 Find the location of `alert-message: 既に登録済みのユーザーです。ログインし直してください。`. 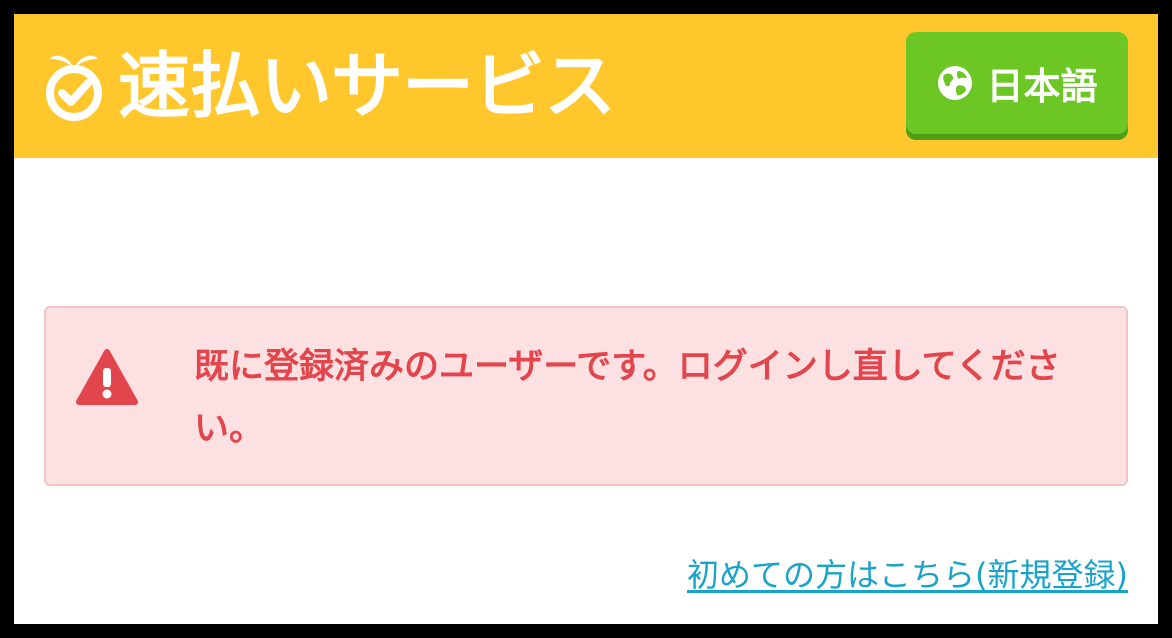

alert-message: 既に登録済みのユーザーです。ログインし直してください。 is located at coordinates (627, 398).